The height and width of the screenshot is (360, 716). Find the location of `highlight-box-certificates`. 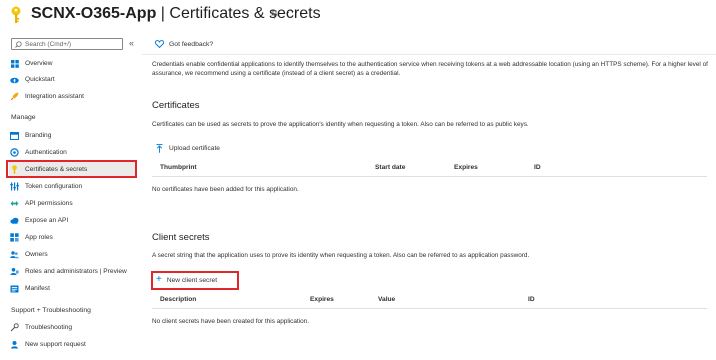

highlight-box-certificates is located at coordinates (71, 169).